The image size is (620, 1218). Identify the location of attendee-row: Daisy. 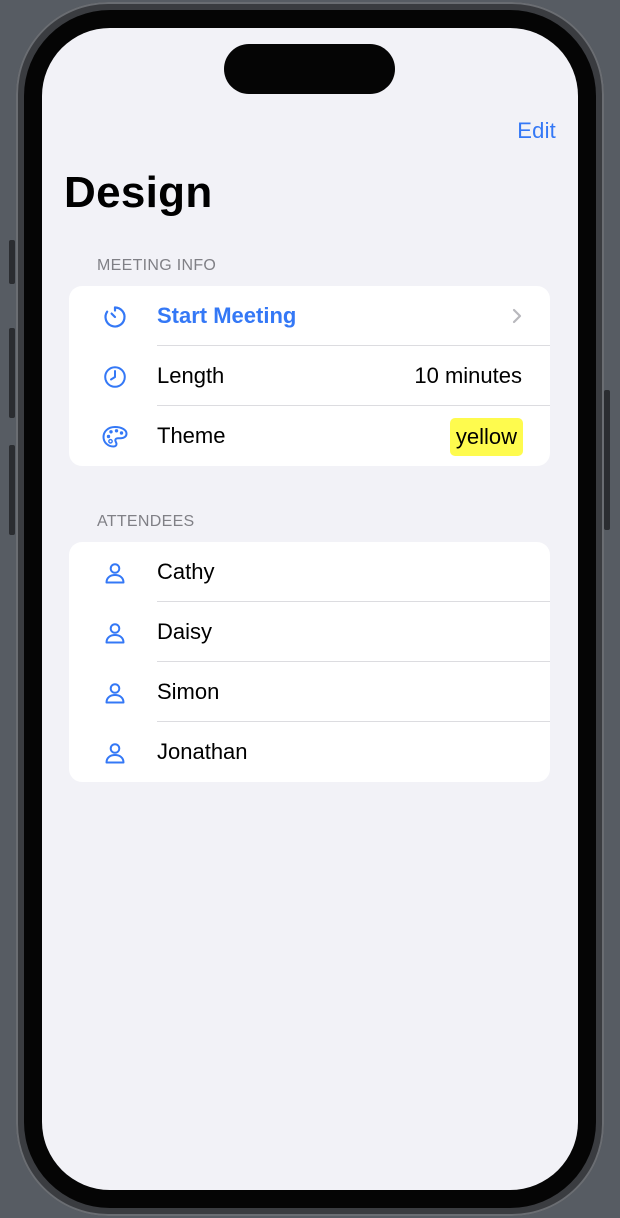
(309, 632).